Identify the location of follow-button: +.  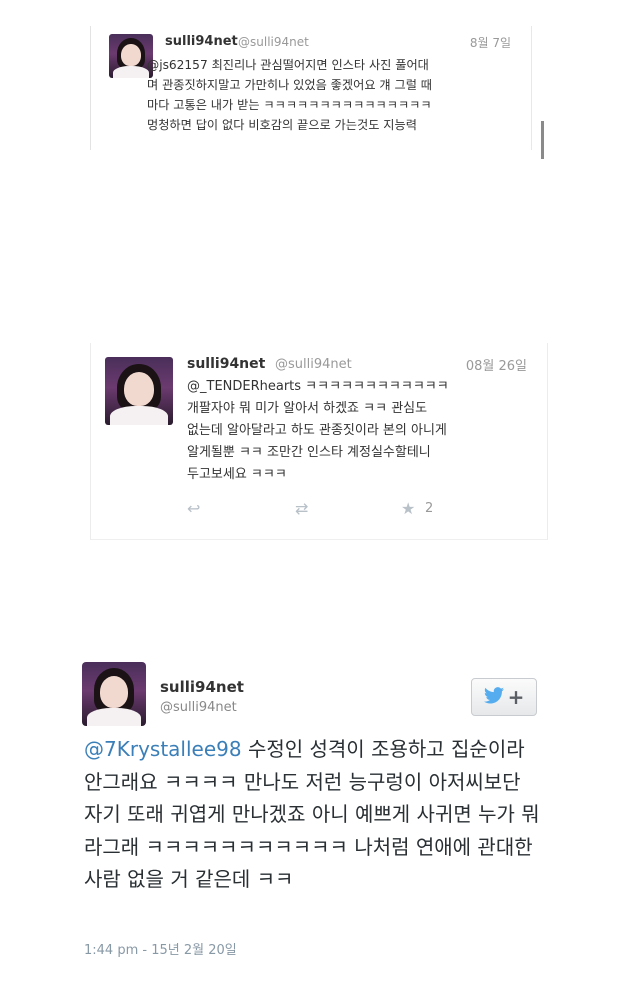
(504, 697).